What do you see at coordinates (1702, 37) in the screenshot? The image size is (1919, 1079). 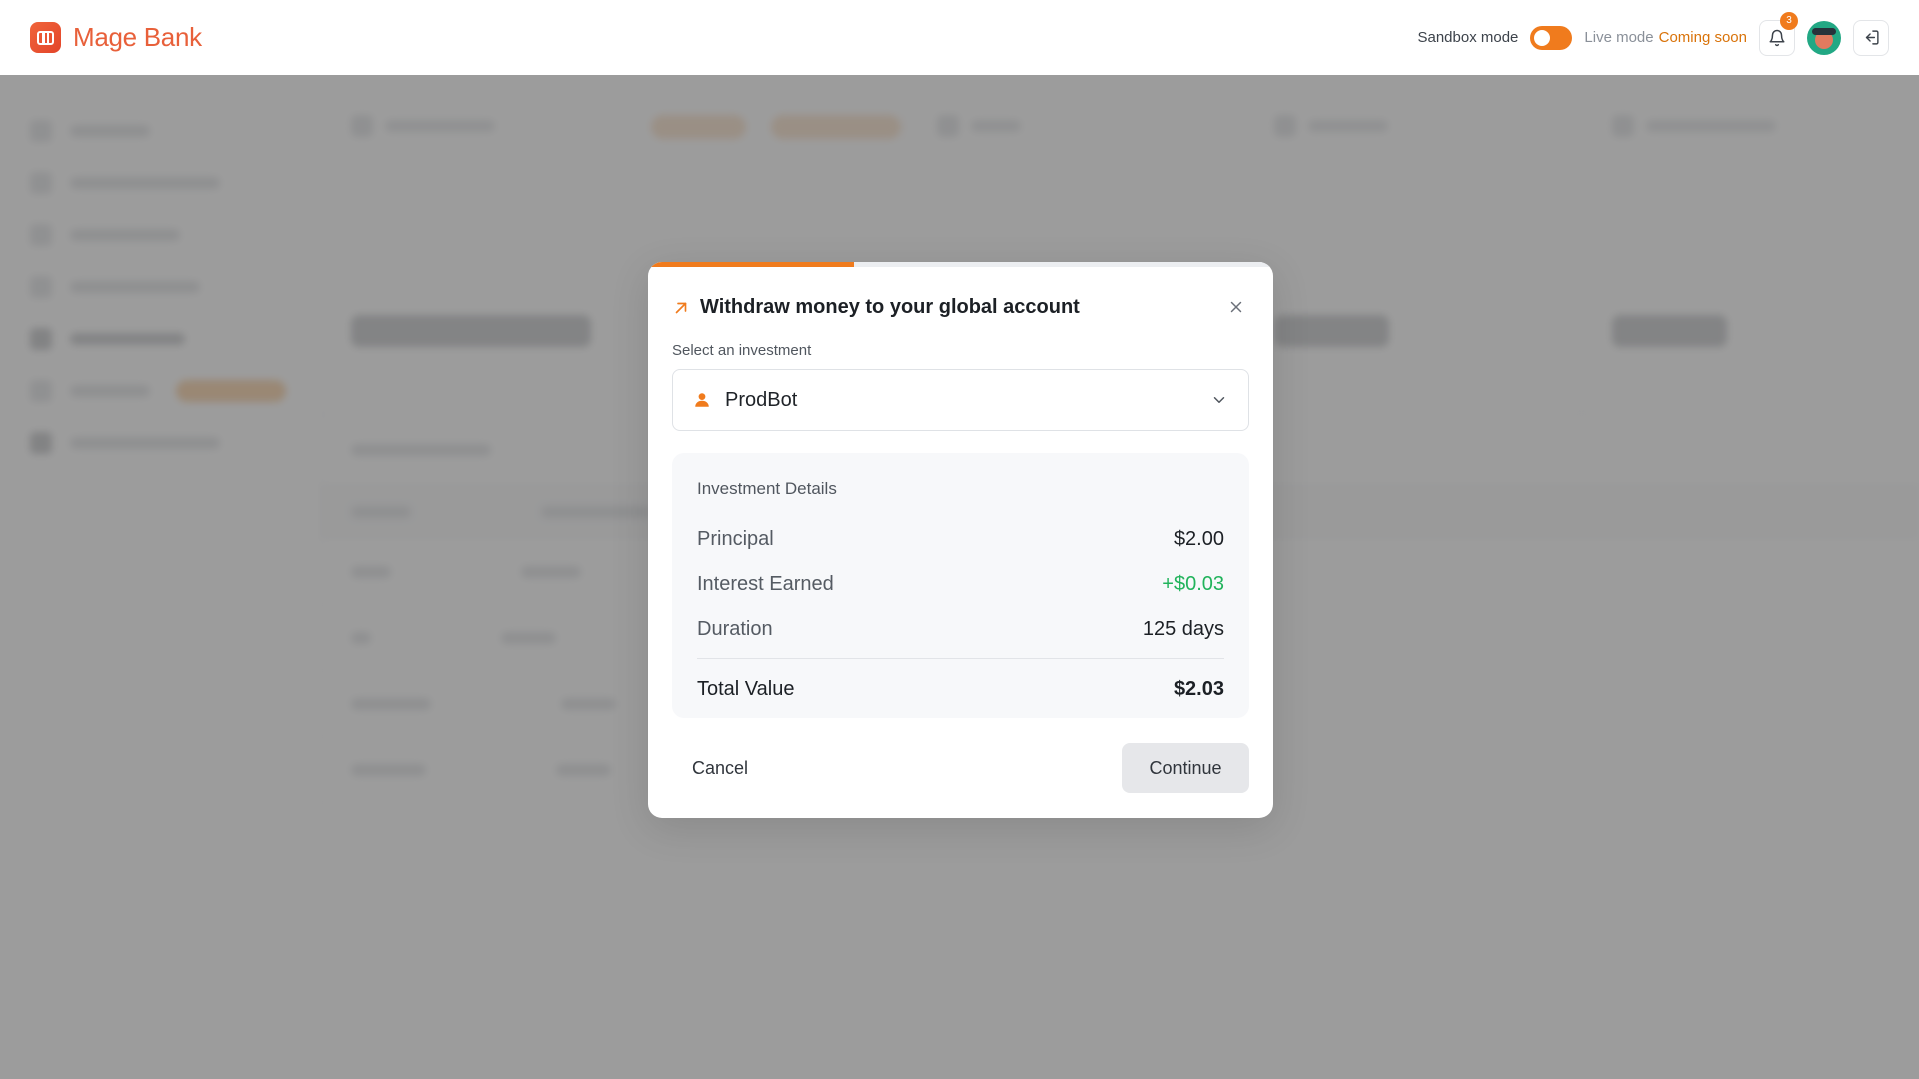 I see `coming-soon-label: Coming soon` at bounding box center [1702, 37].